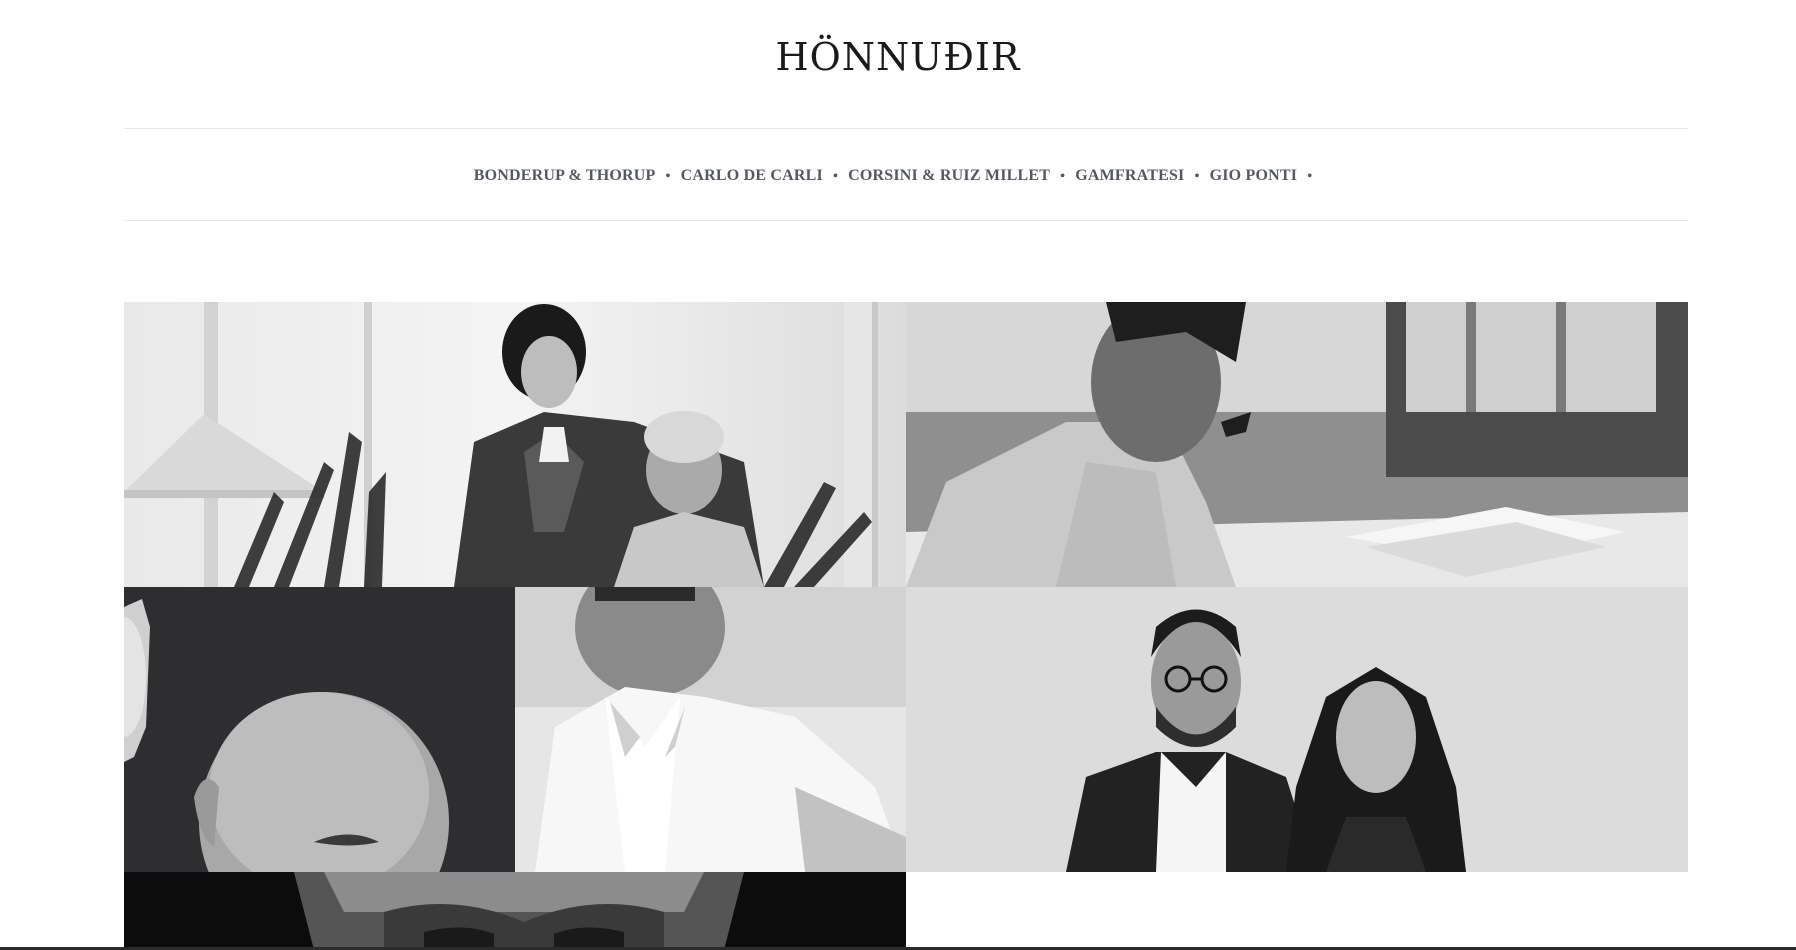 The image size is (1796, 950). I want to click on designer-tile-corsini, so click(319, 729).